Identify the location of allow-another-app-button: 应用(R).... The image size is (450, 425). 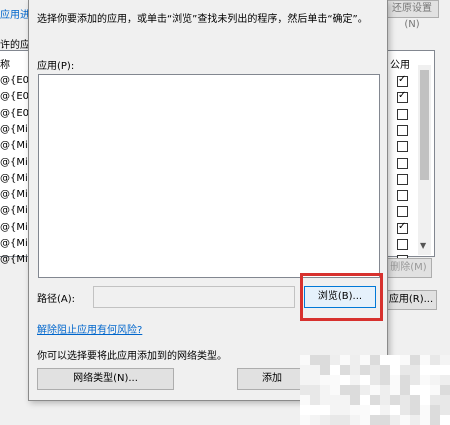
(411, 300).